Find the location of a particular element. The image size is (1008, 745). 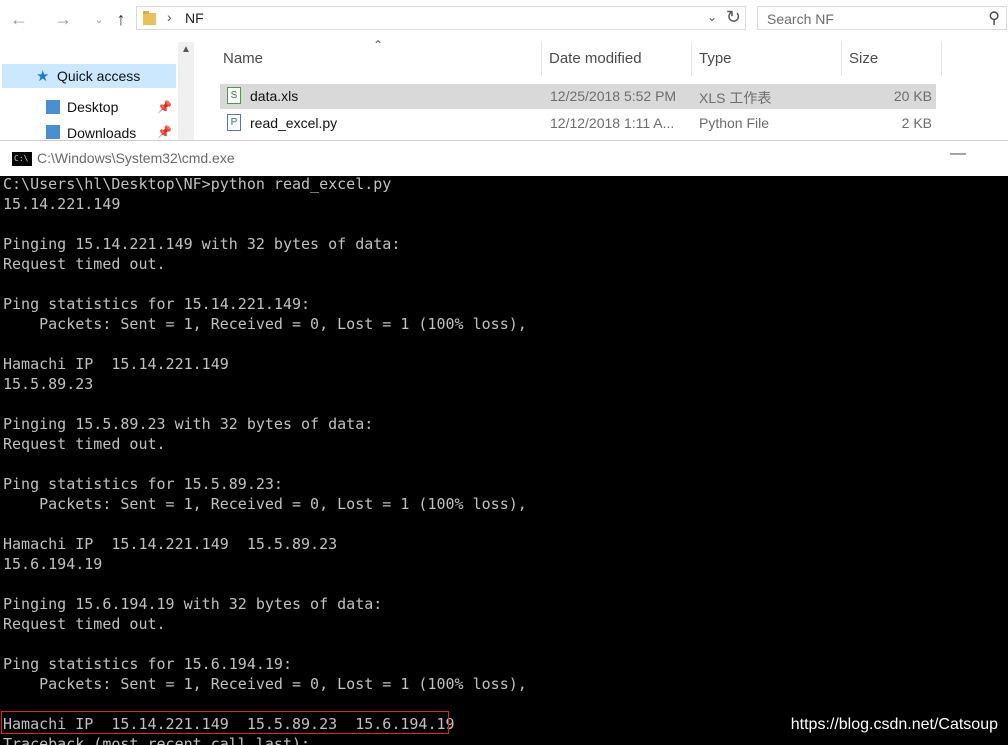

file-date: 12/25/2018 5:52 PM is located at coordinates (613, 96).